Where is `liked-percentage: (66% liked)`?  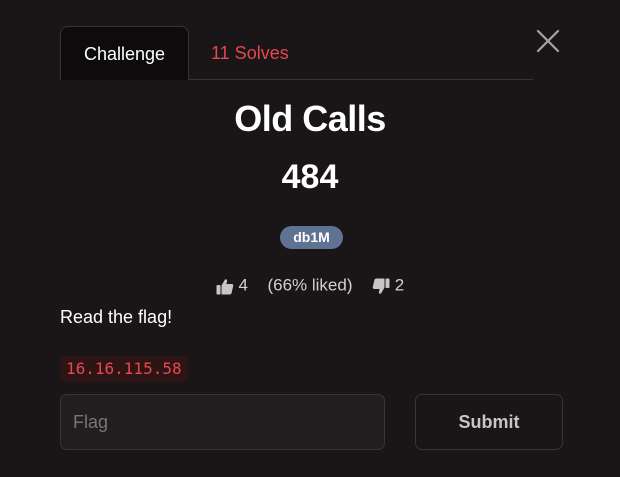 liked-percentage: (66% liked) is located at coordinates (310, 285).